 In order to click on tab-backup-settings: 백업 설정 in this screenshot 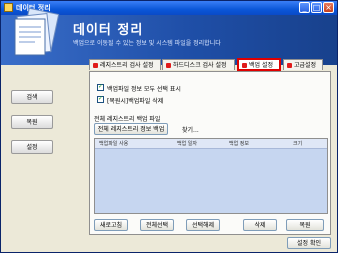, I will do `click(259, 64)`.